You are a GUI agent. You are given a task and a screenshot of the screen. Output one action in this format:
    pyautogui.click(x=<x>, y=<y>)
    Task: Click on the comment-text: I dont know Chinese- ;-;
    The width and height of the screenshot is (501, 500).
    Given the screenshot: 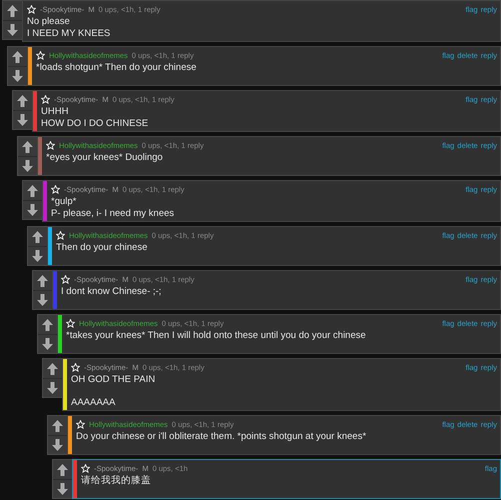 What is the action you would take?
    pyautogui.click(x=111, y=292)
    